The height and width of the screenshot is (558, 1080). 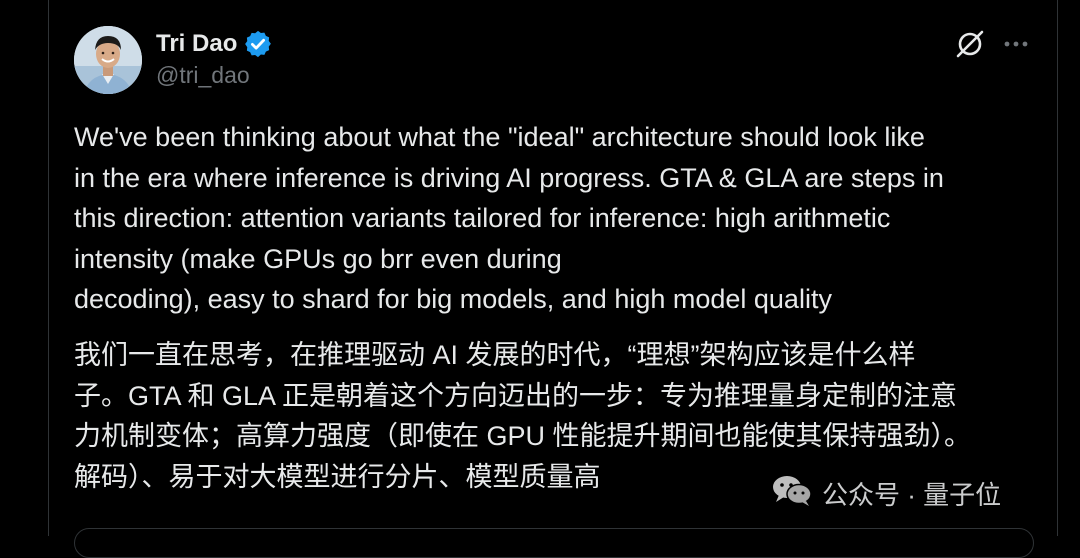 I want to click on author-name-row: Tri Dao, so click(x=214, y=44).